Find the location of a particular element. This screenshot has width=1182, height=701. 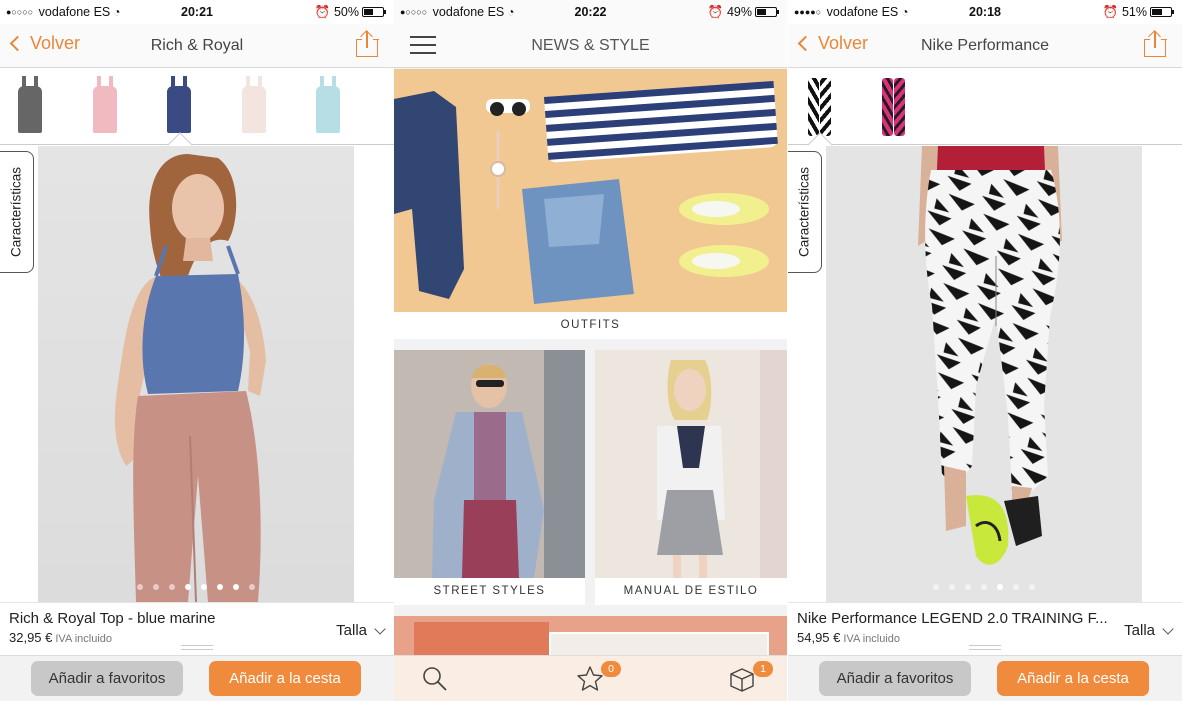

tab-bar: 0 1 is located at coordinates (590, 678).